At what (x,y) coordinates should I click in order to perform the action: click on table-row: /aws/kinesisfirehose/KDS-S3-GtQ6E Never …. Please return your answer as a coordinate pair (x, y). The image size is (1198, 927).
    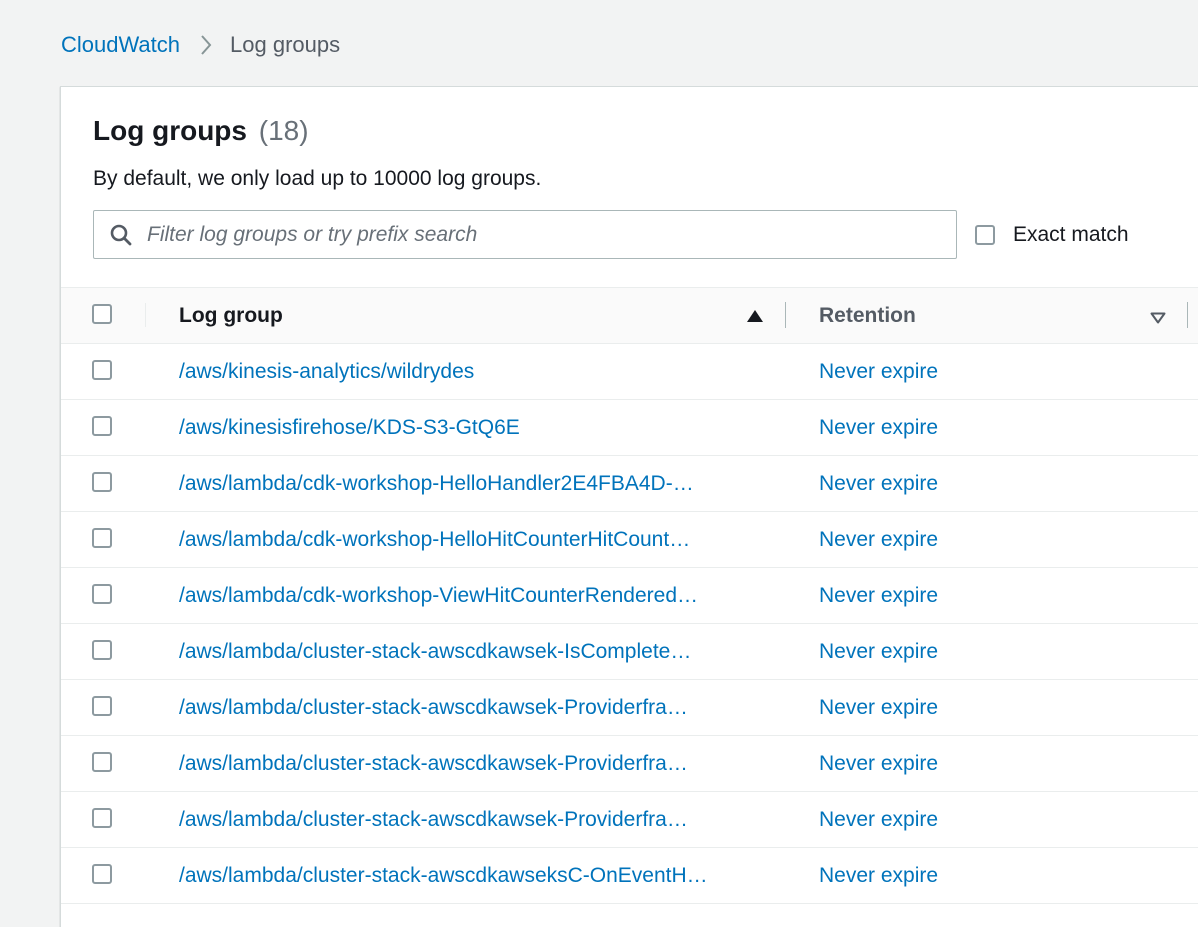
    Looking at the image, I should click on (629, 428).